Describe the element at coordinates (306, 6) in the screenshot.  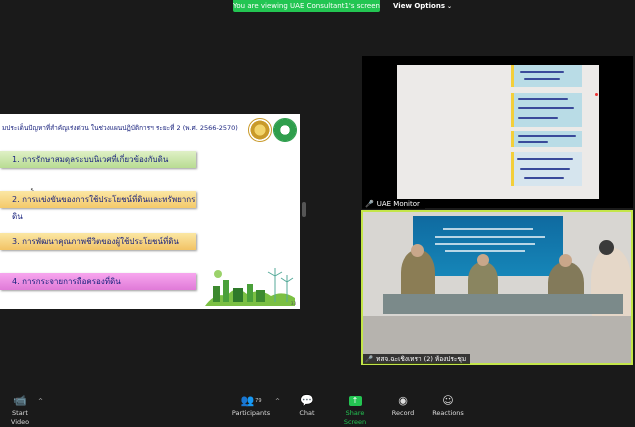
I see `screen-share-banner: You are viewing UAE Consultant1's screen` at that location.